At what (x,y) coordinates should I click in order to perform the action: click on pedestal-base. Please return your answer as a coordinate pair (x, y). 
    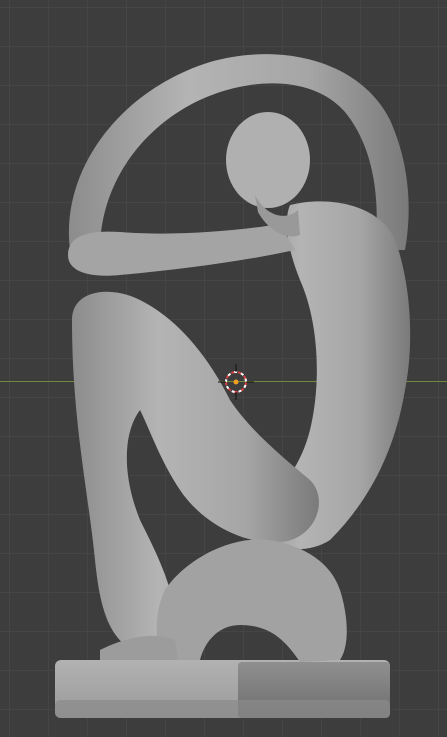
    Looking at the image, I should click on (222, 689).